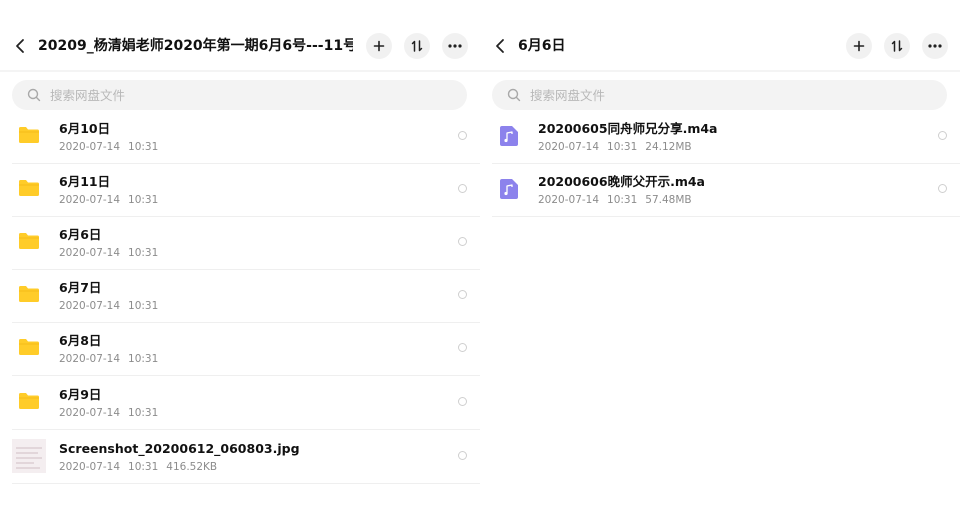  What do you see at coordinates (668, 147) in the screenshot?
I see `item-size: 24.12MB` at bounding box center [668, 147].